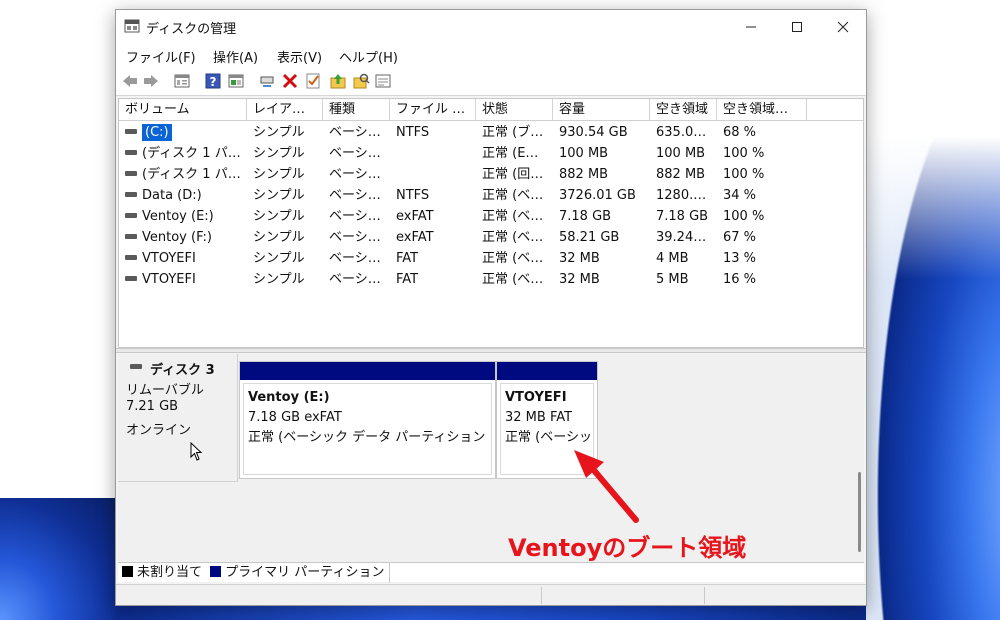 This screenshot has width=1000, height=620. Describe the element at coordinates (58, 559) in the screenshot. I see `desktop-wallpaper-left` at that location.